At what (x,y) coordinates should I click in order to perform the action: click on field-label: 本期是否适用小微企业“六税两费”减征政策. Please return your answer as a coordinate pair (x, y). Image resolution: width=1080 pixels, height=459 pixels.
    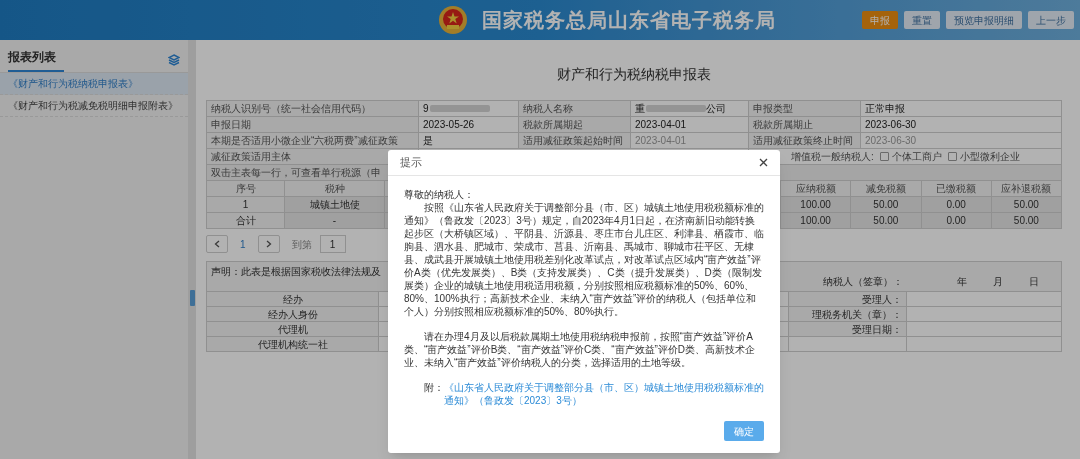
    Looking at the image, I should click on (304, 140).